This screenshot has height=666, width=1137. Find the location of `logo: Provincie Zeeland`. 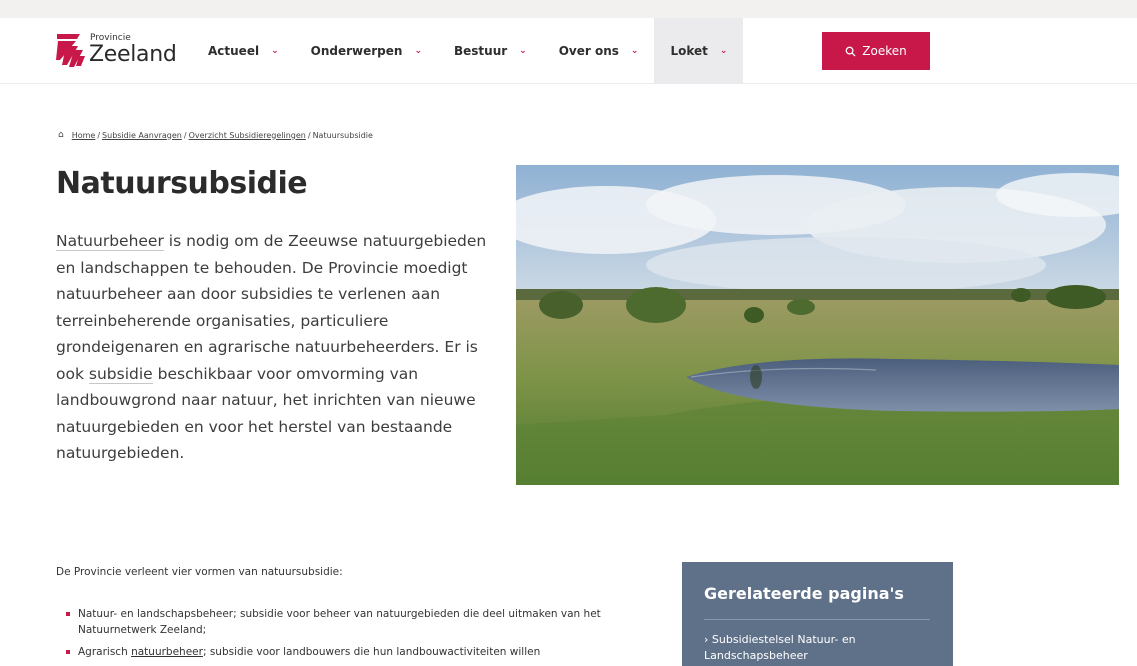

logo: Provincie Zeeland is located at coordinates (118, 52).